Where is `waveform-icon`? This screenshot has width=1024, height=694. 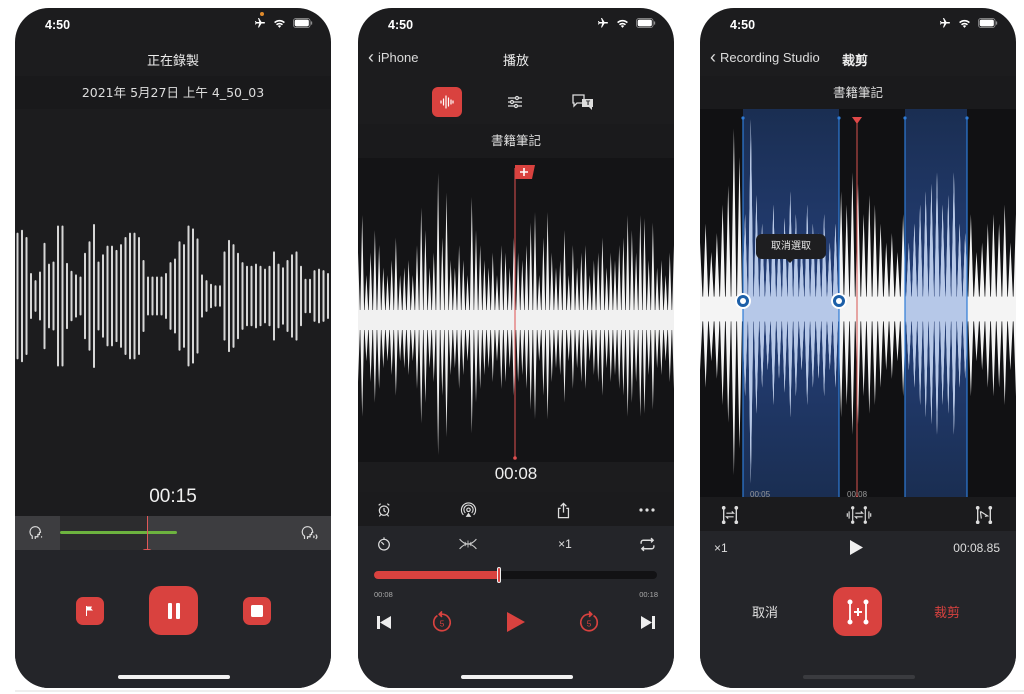 waveform-icon is located at coordinates (447, 102).